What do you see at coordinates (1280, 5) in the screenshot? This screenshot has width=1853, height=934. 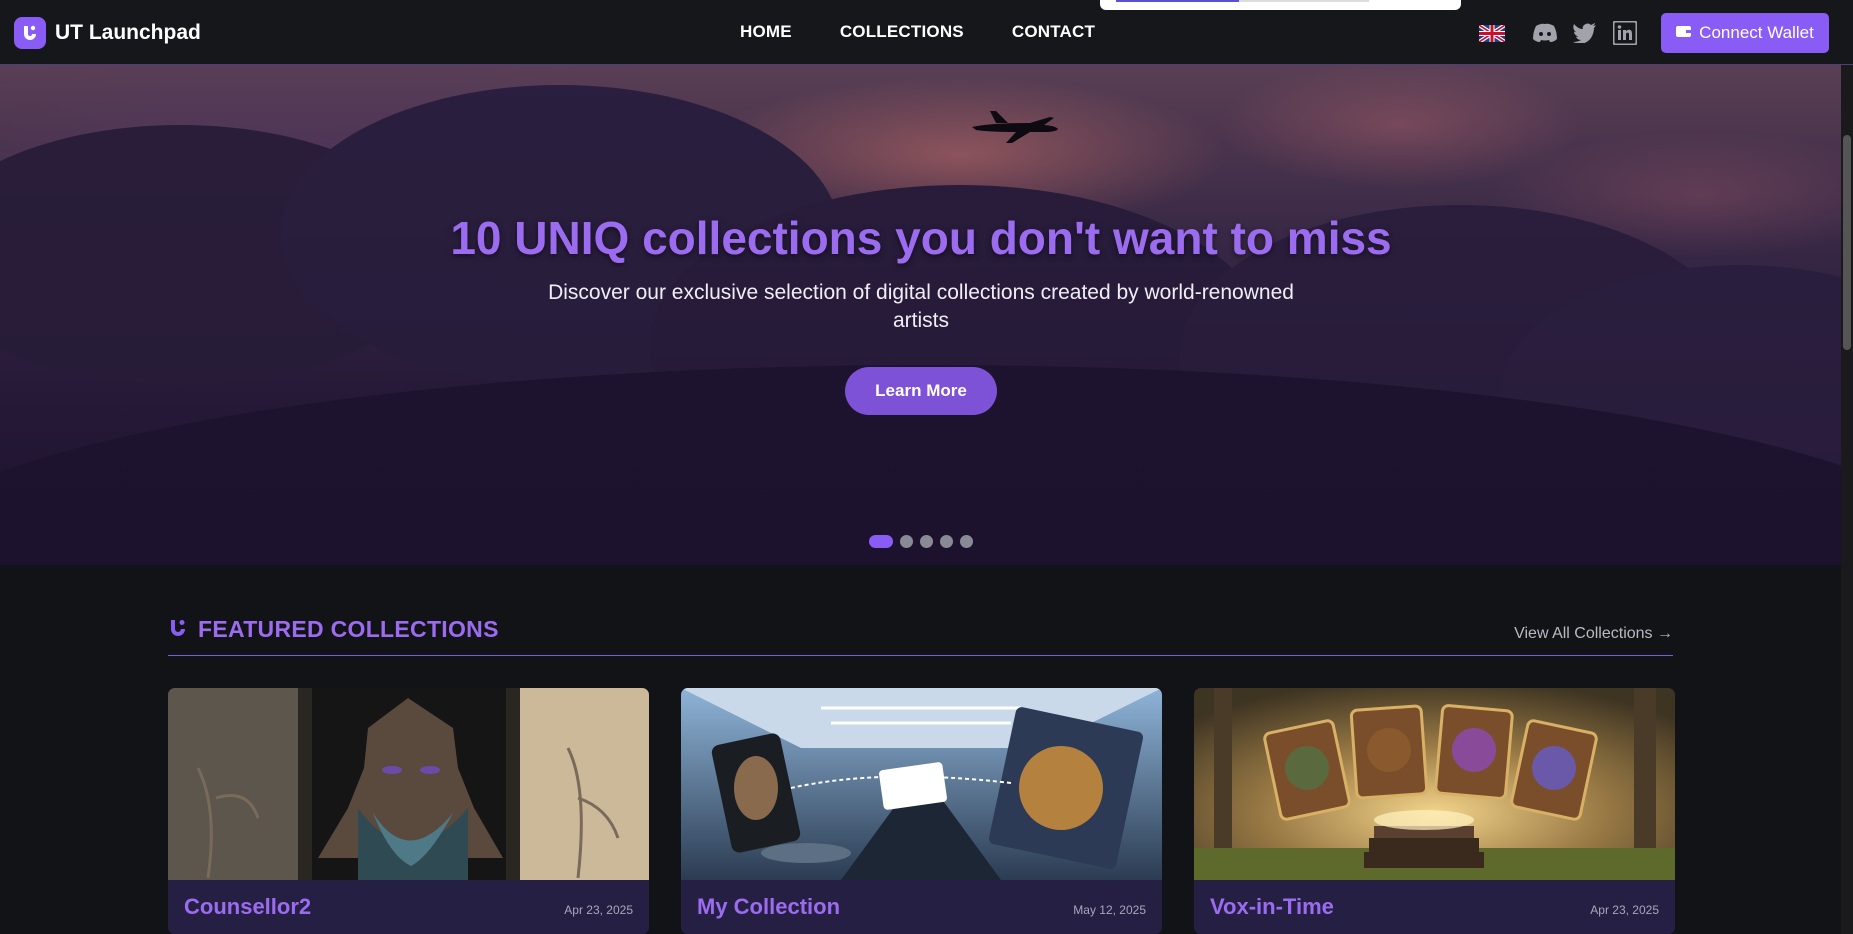 I see `loading-popup` at bounding box center [1280, 5].